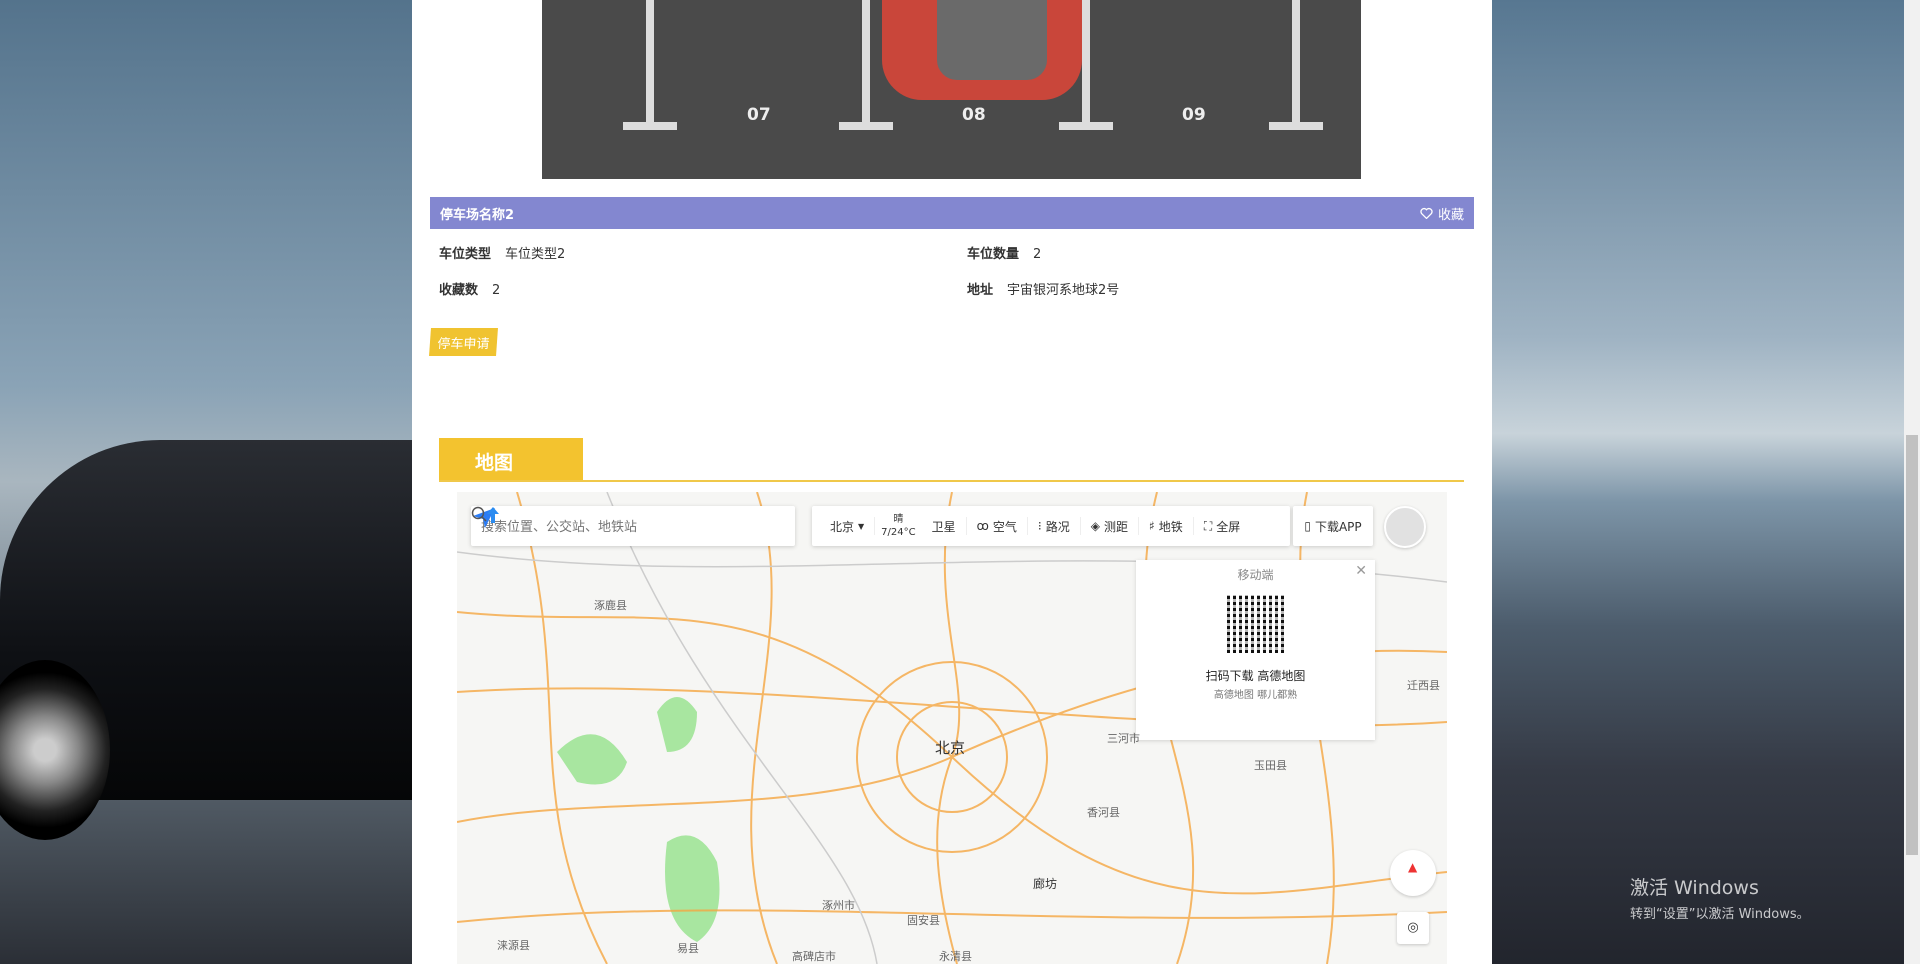 Image resolution: width=1920 pixels, height=964 pixels. Describe the element at coordinates (1103, 812) in the screenshot. I see `place-label: 香河县` at that location.